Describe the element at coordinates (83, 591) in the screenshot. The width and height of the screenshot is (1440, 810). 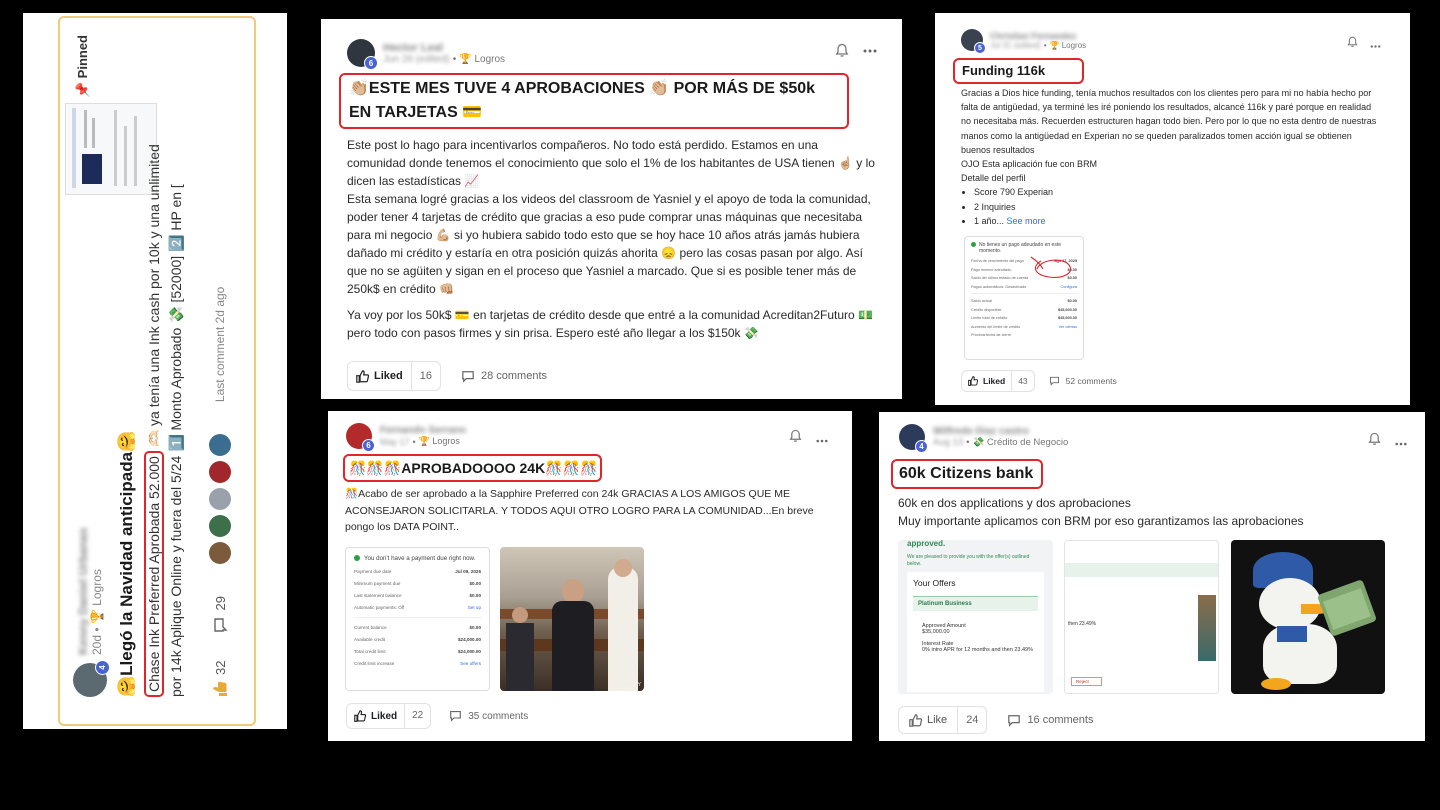
I see `author-name: Kenny Daniel Urbanas` at that location.